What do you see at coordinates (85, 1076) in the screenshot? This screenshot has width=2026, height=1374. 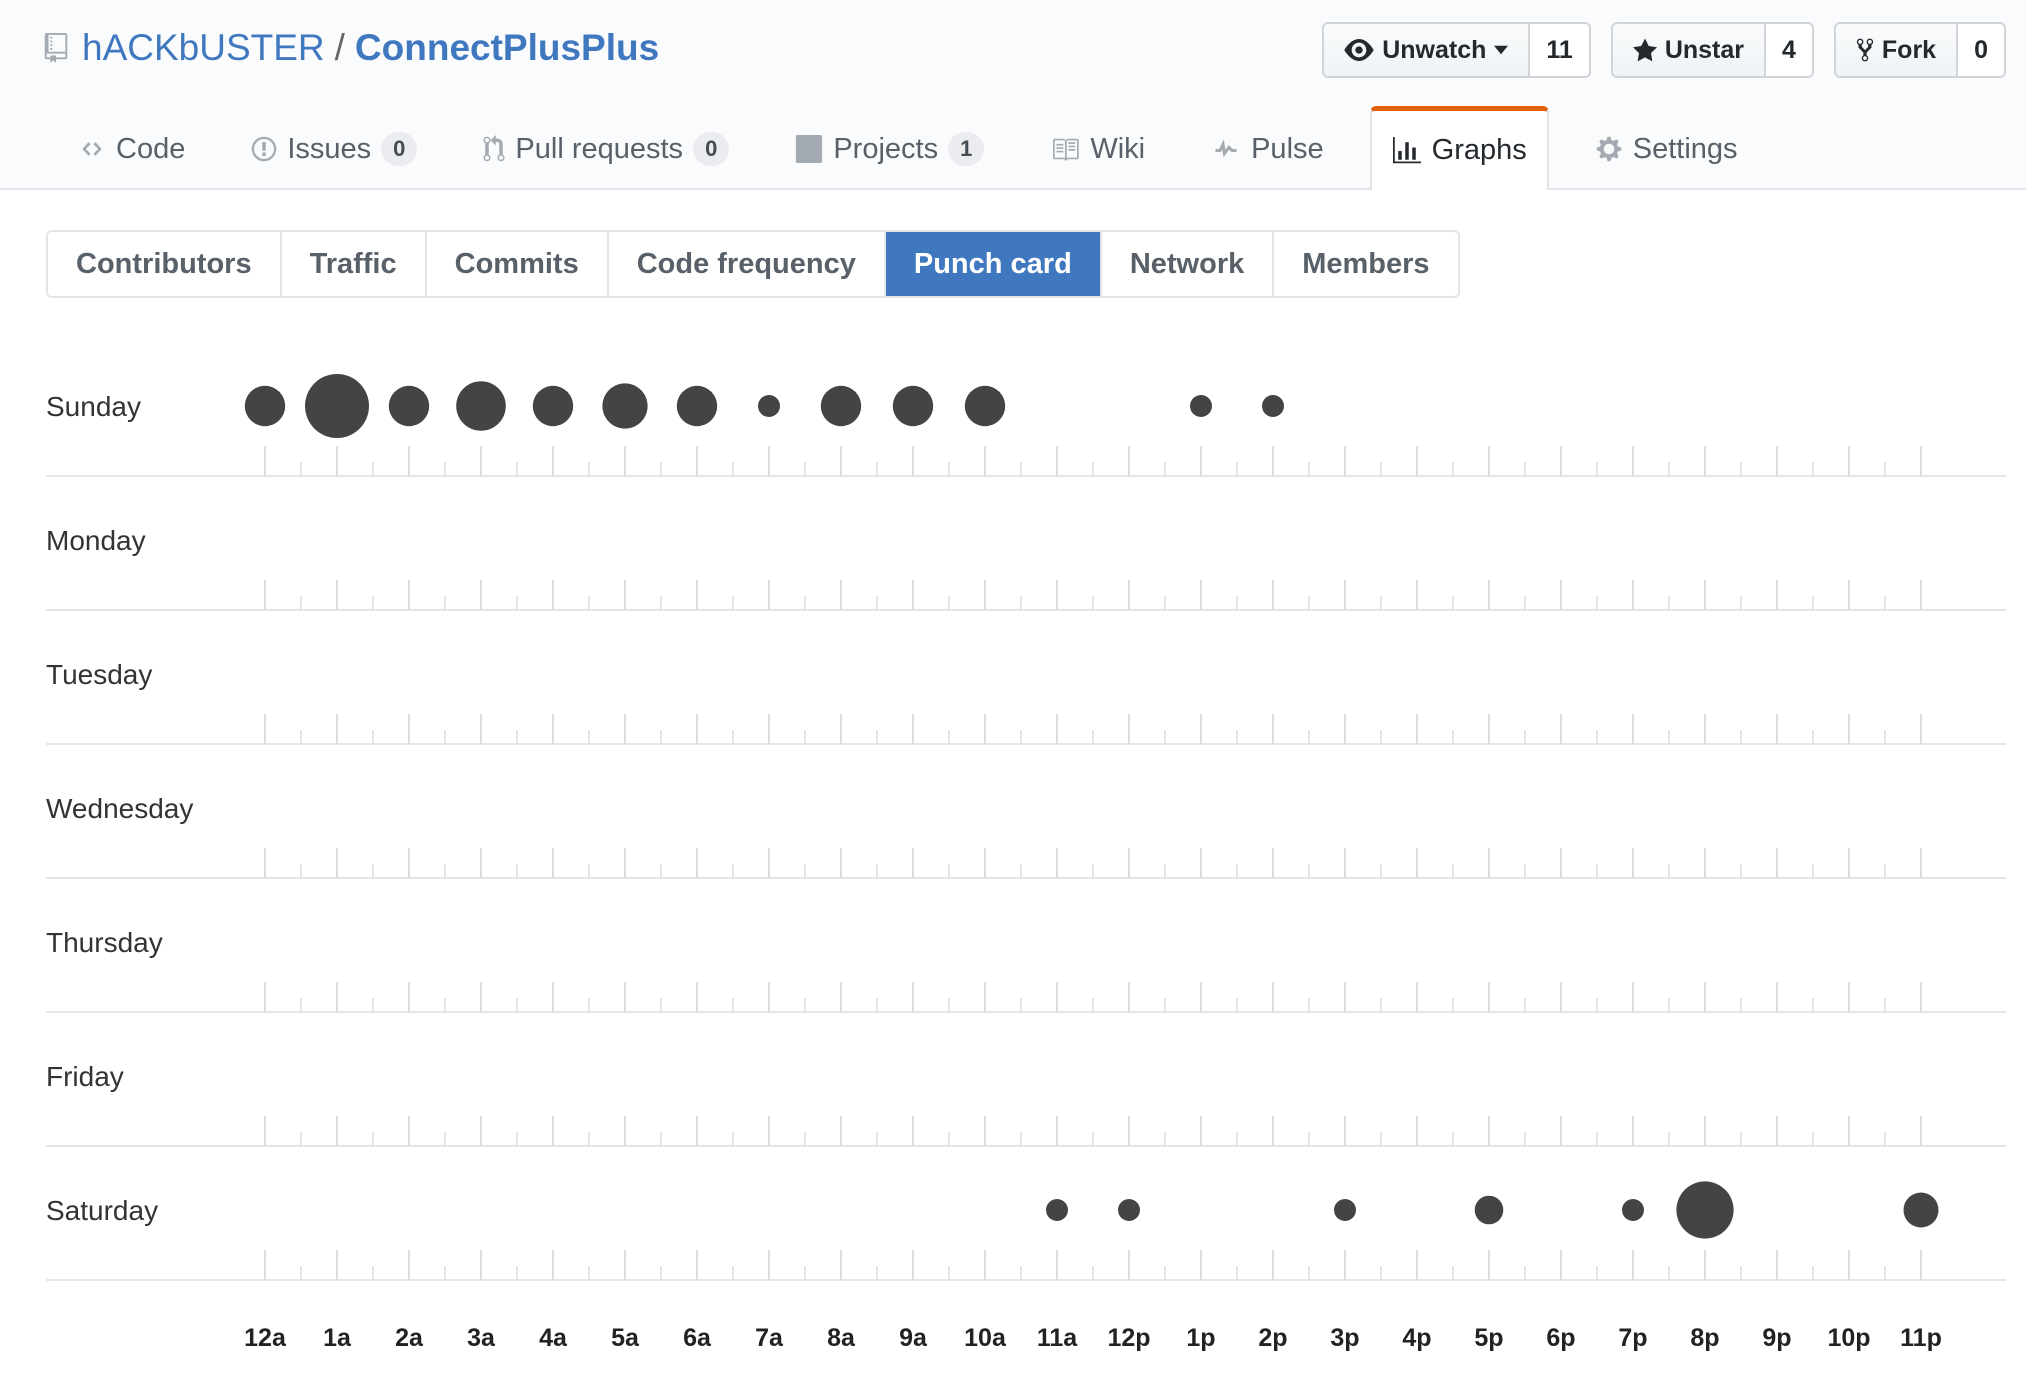 I see `day-label-friday: Friday` at bounding box center [85, 1076].